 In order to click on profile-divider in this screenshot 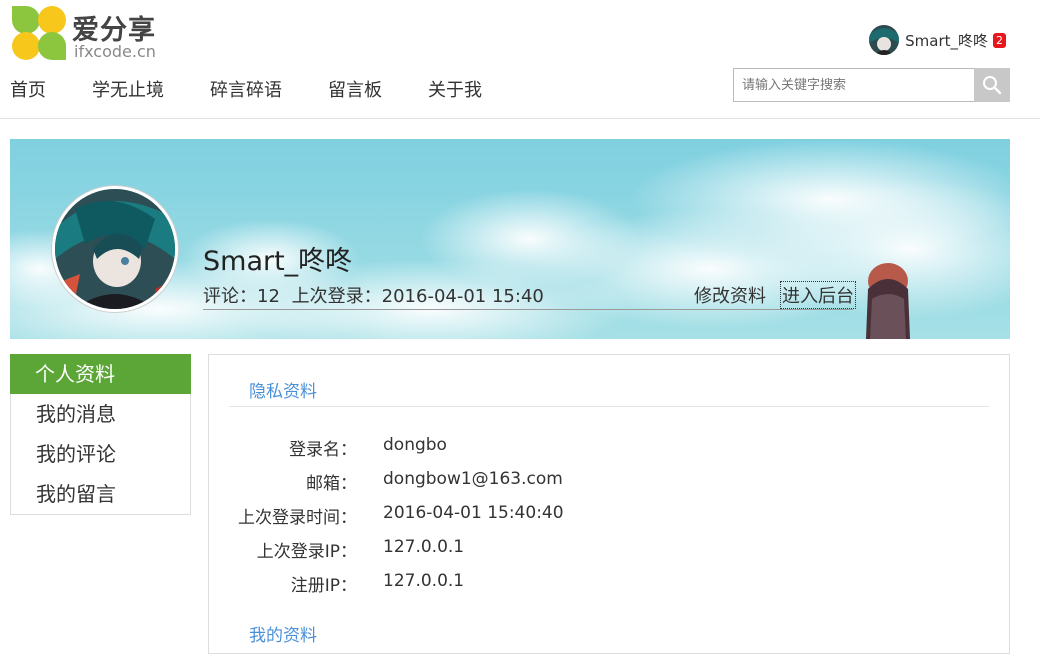, I will do `click(528, 309)`.